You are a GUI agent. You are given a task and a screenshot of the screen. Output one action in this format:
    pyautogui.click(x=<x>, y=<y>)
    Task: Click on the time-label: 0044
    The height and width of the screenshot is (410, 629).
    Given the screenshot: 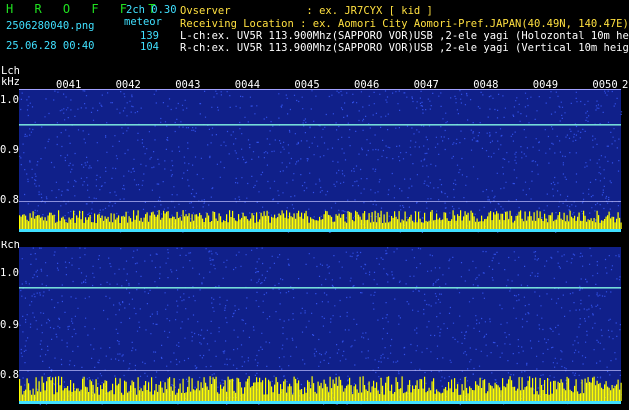 What is the action you would take?
    pyautogui.click(x=247, y=85)
    